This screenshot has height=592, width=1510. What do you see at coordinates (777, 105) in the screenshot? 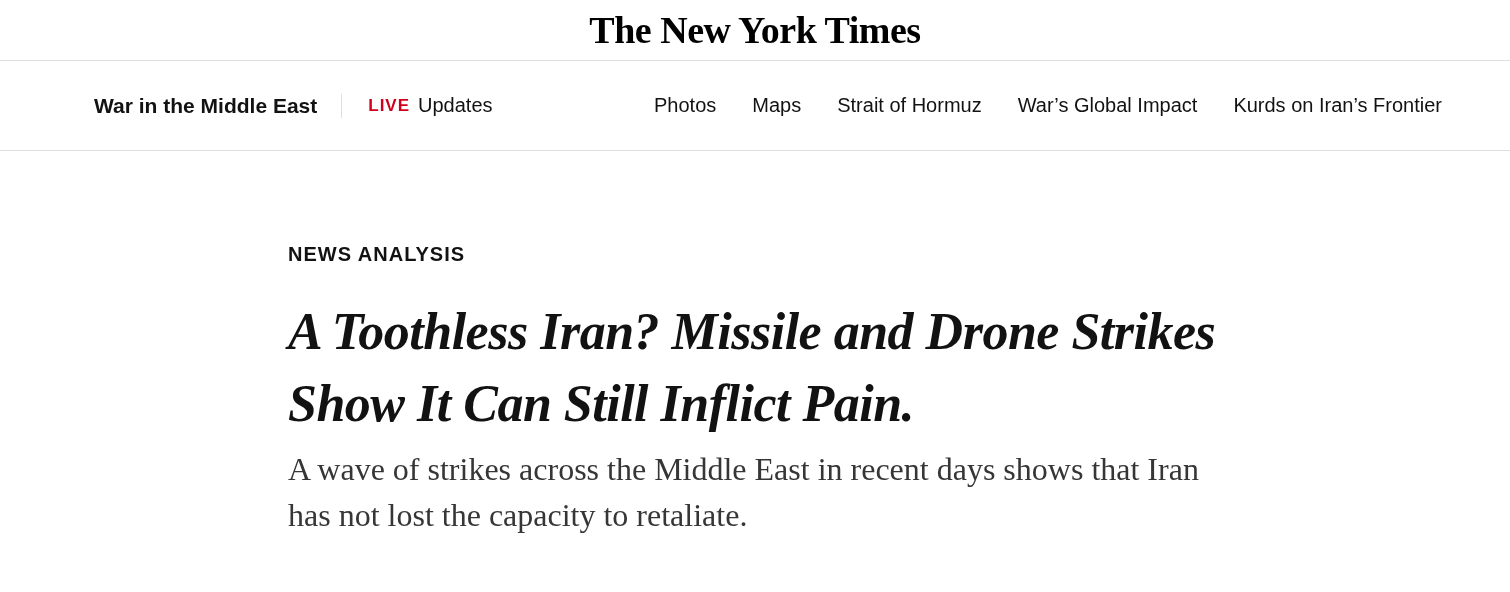
I see `nav-link: Maps` at bounding box center [777, 105].